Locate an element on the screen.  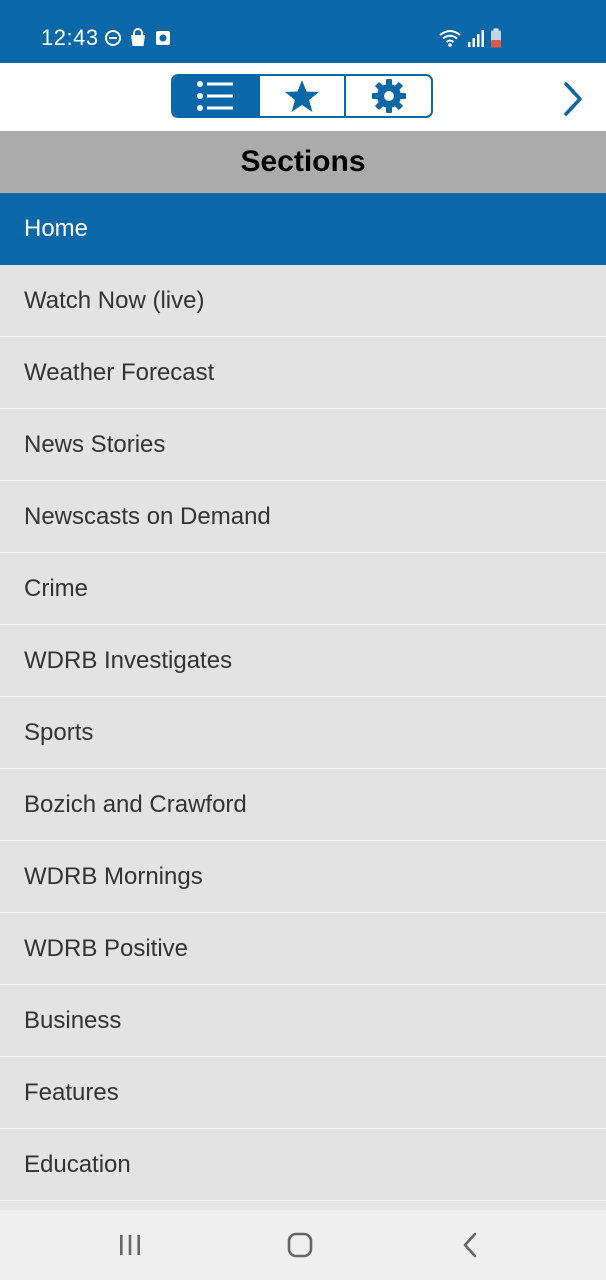
section-item-business: Business is located at coordinates (303, 1021).